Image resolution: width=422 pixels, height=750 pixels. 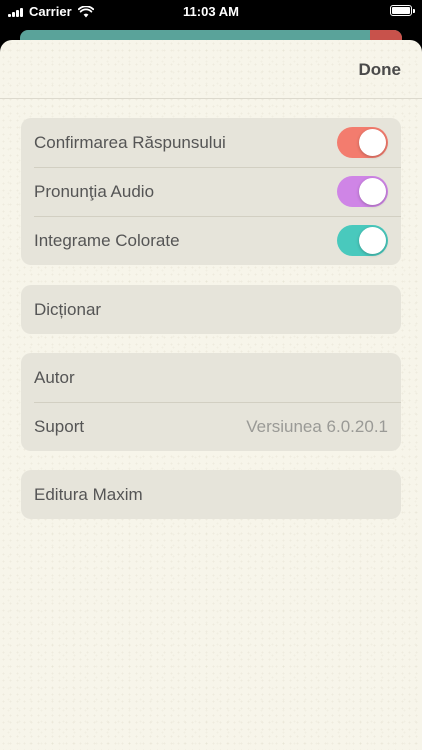 I want to click on about-group: Autor Suport Versiunea 6.0.20.1, so click(x=211, y=402).